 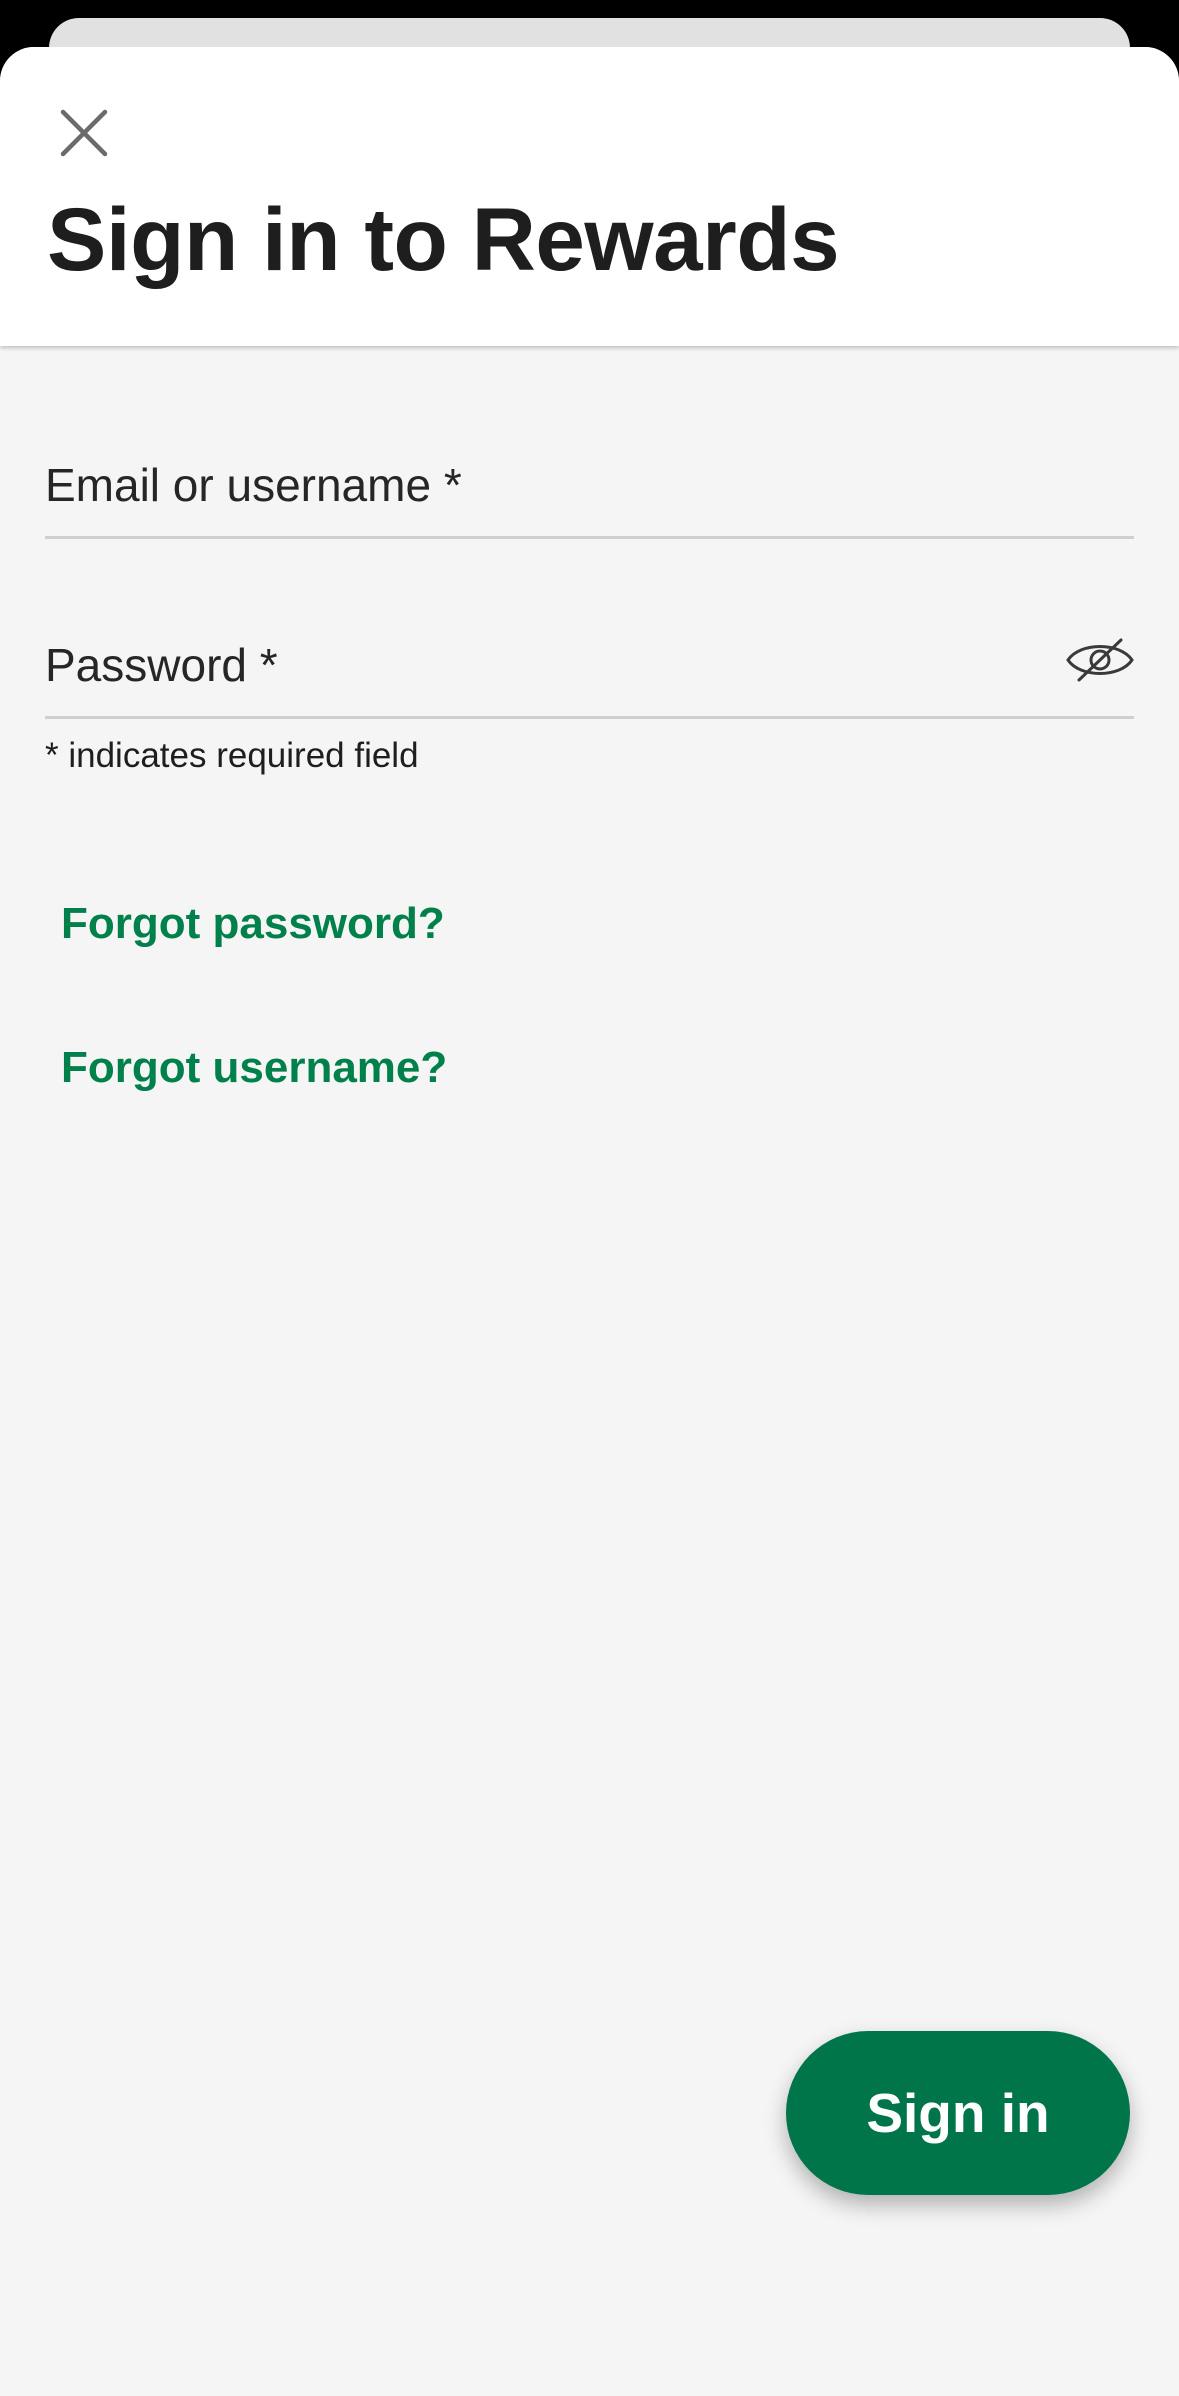 I want to click on sheet-header: Sign in to Rewards, so click(x=589, y=196).